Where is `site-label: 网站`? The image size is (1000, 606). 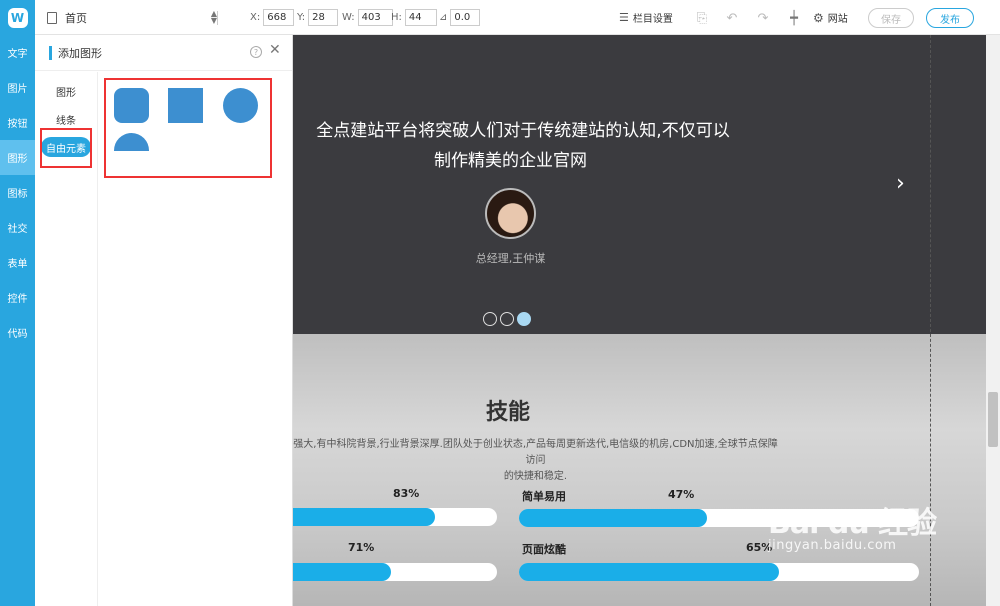 site-label: 网站 is located at coordinates (837, 19).